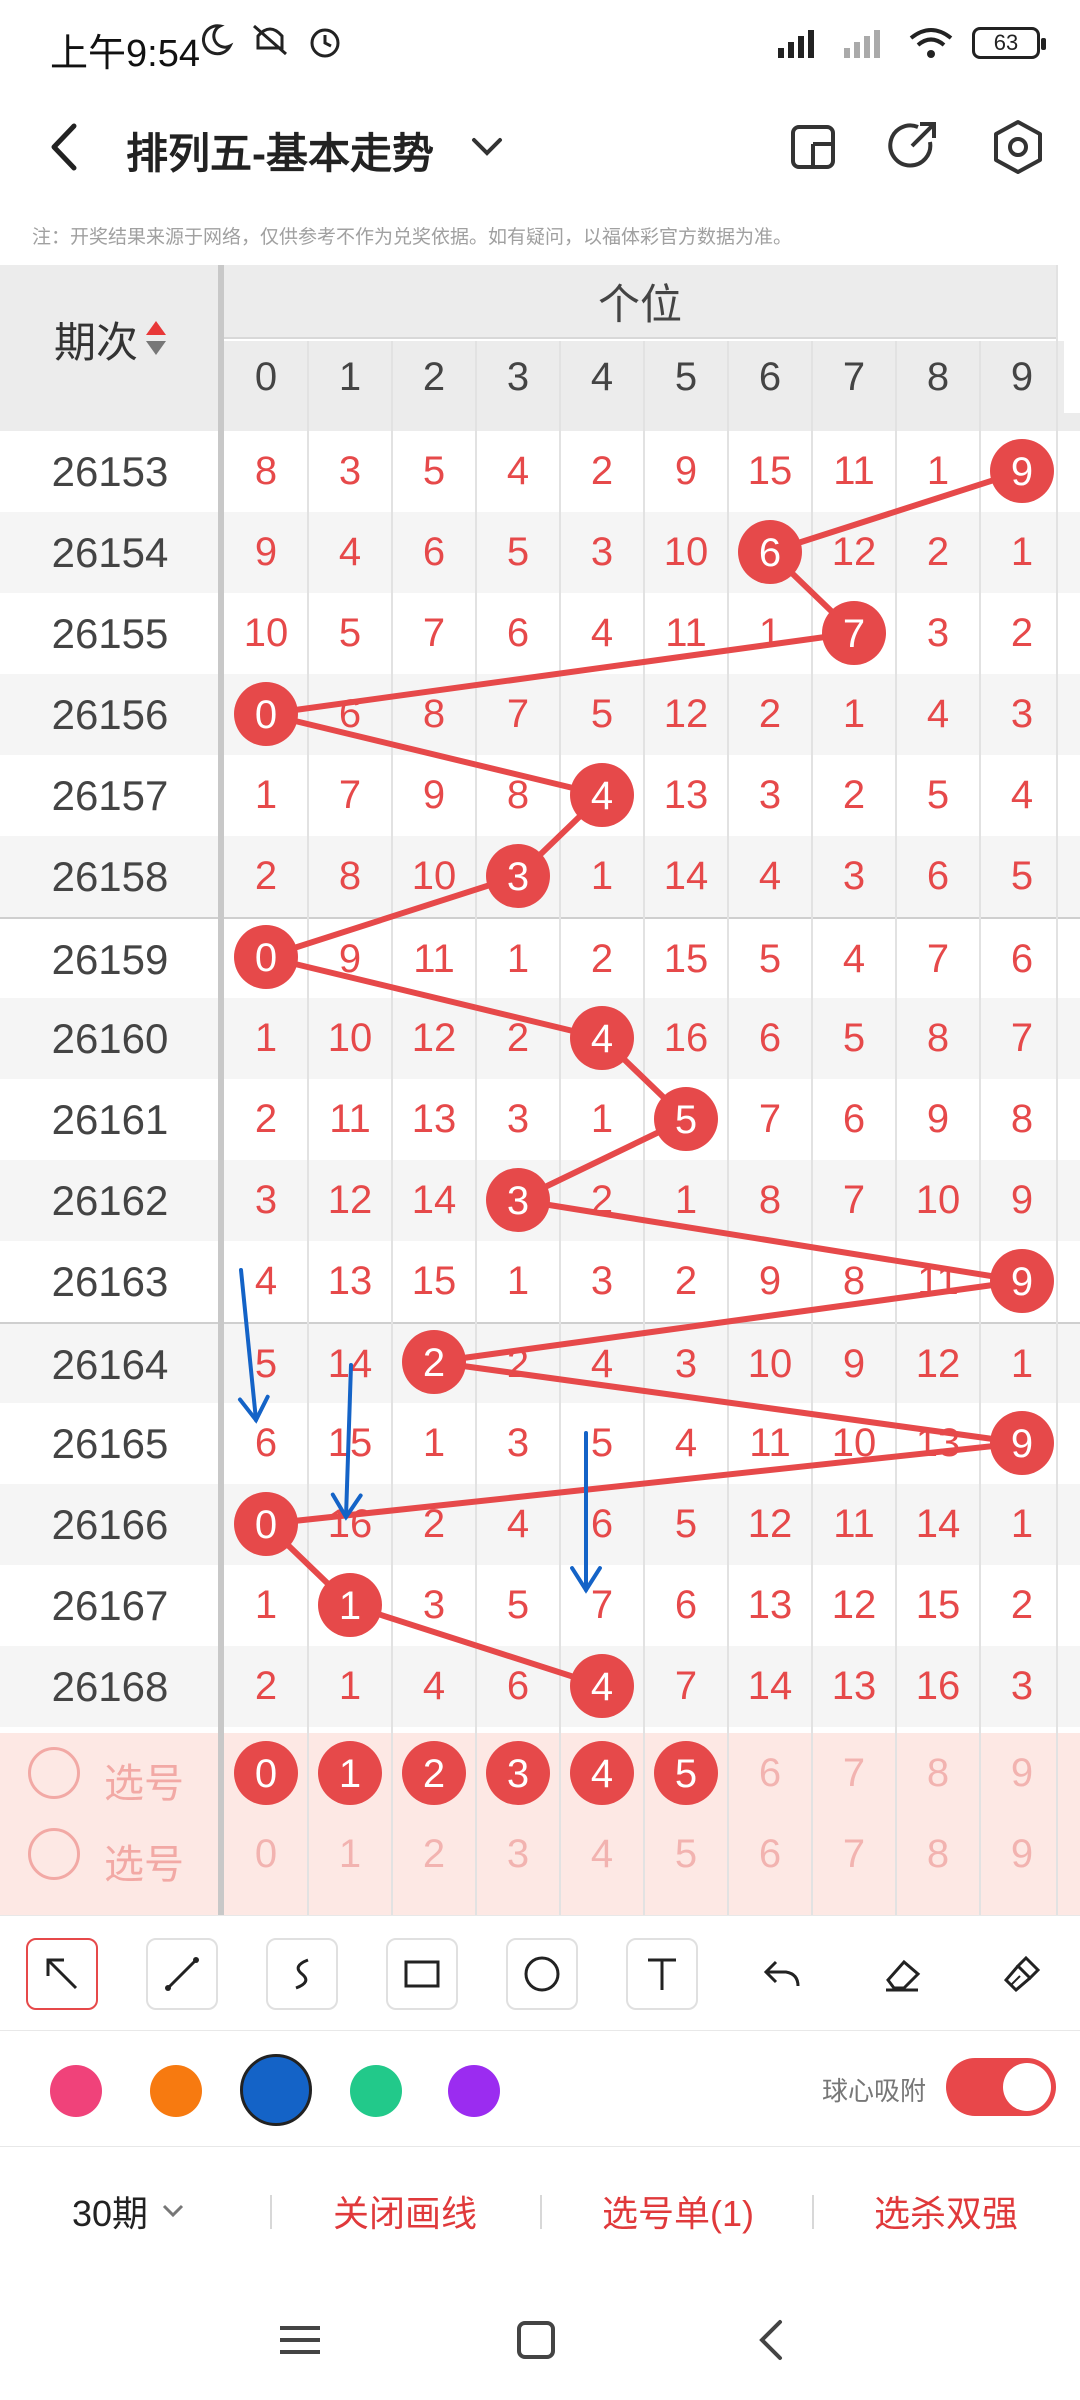 Image resolution: width=1080 pixels, height=2400 pixels. I want to click on pick-number: 0, so click(266, 1854).